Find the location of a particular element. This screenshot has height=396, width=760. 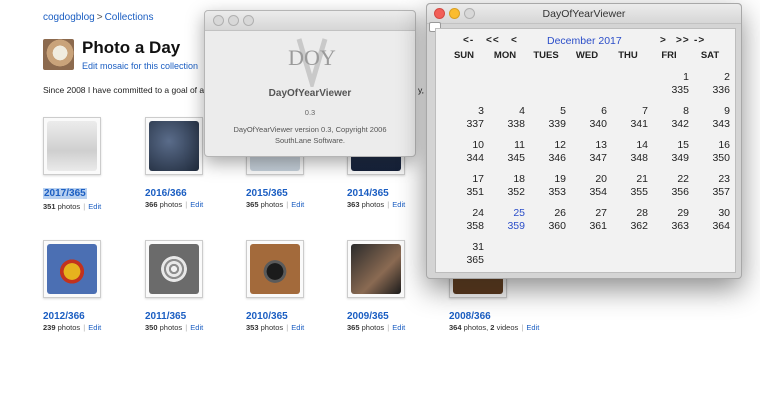

calendar-day: 23 357 is located at coordinates (710, 186).